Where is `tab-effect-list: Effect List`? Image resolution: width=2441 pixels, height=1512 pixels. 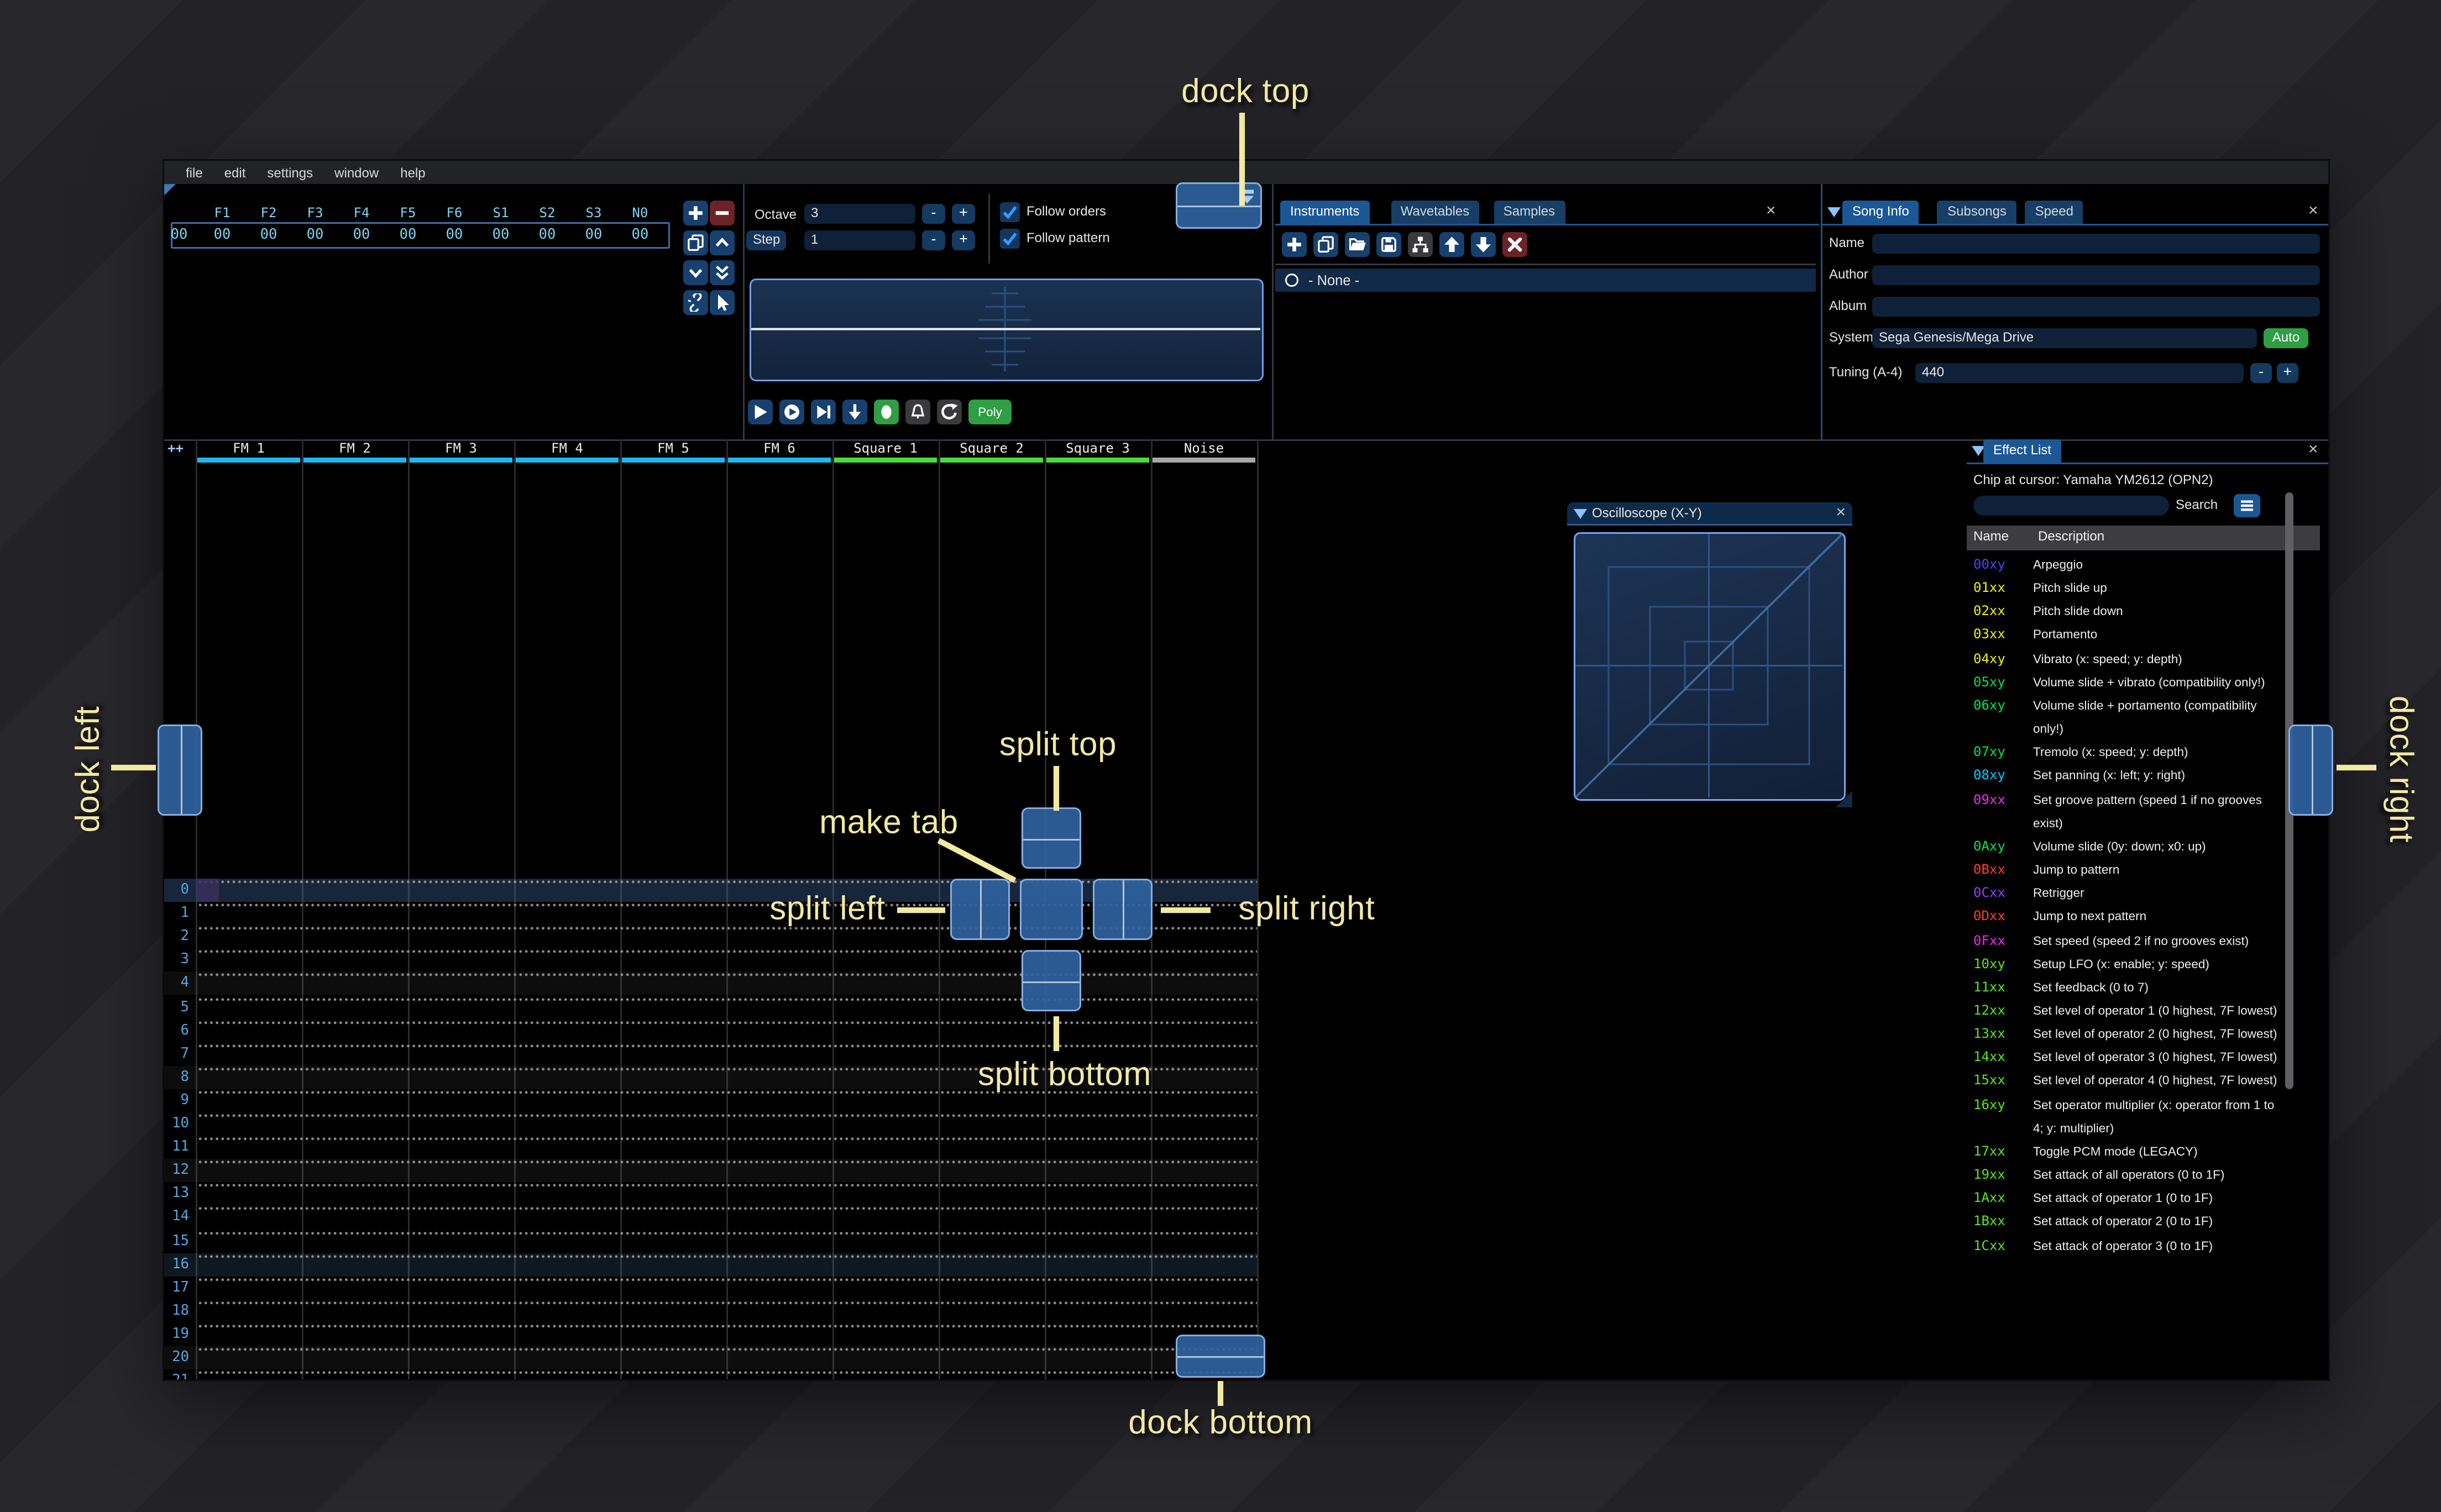 tab-effect-list: Effect List is located at coordinates (2022, 451).